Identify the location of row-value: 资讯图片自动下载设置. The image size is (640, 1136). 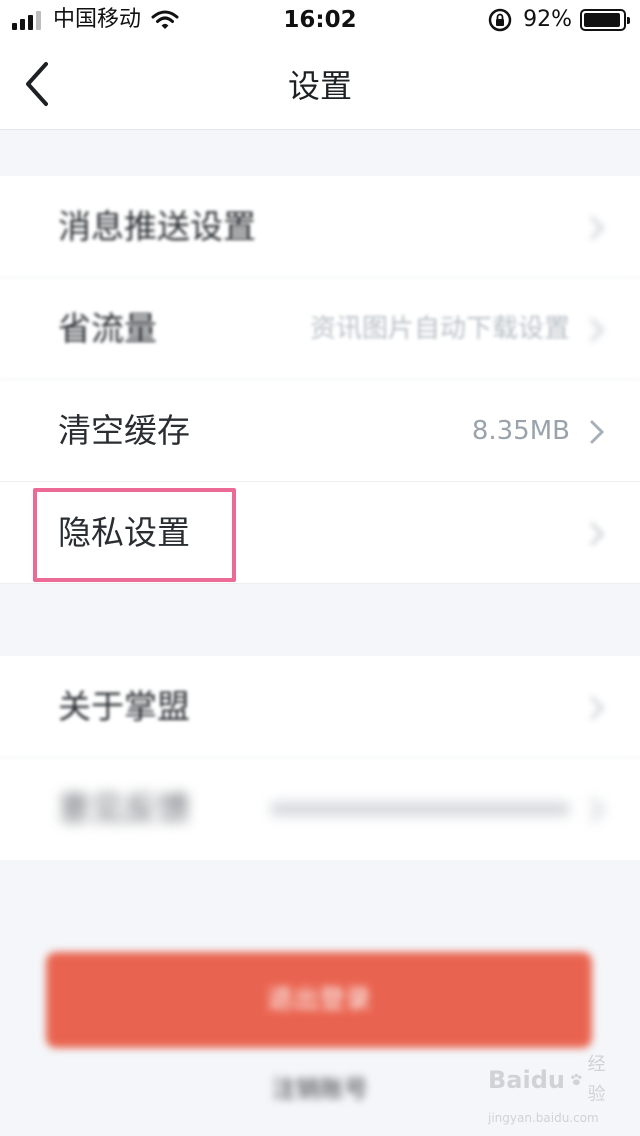
(439, 329).